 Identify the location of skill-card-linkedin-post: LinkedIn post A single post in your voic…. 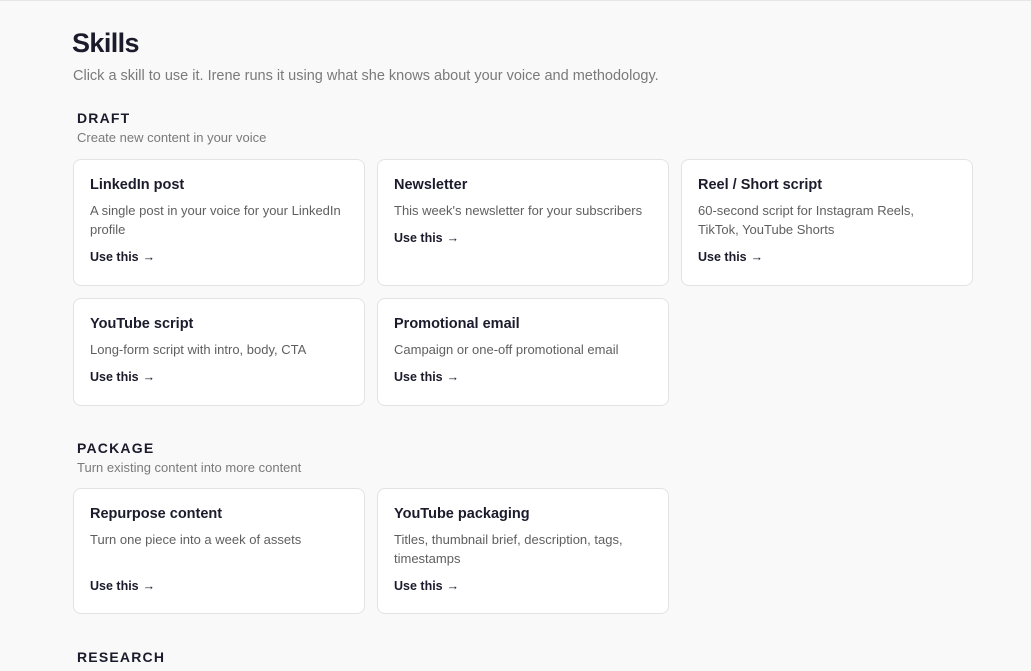
(219, 222).